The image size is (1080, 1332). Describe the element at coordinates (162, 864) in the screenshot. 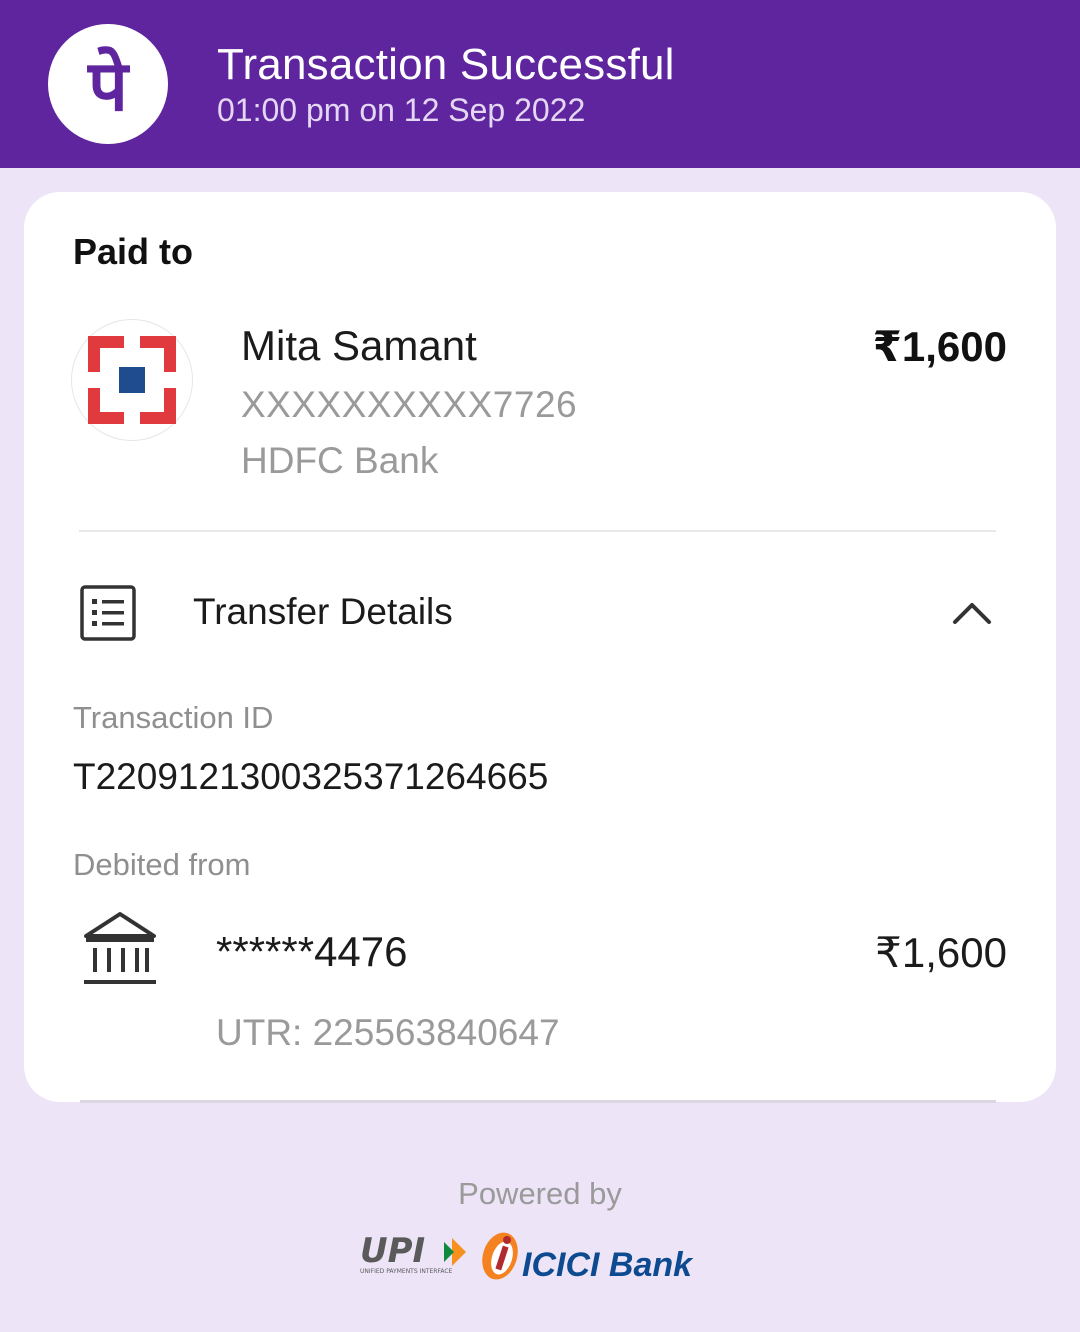

I see `debited-from-label: Debited from` at that location.